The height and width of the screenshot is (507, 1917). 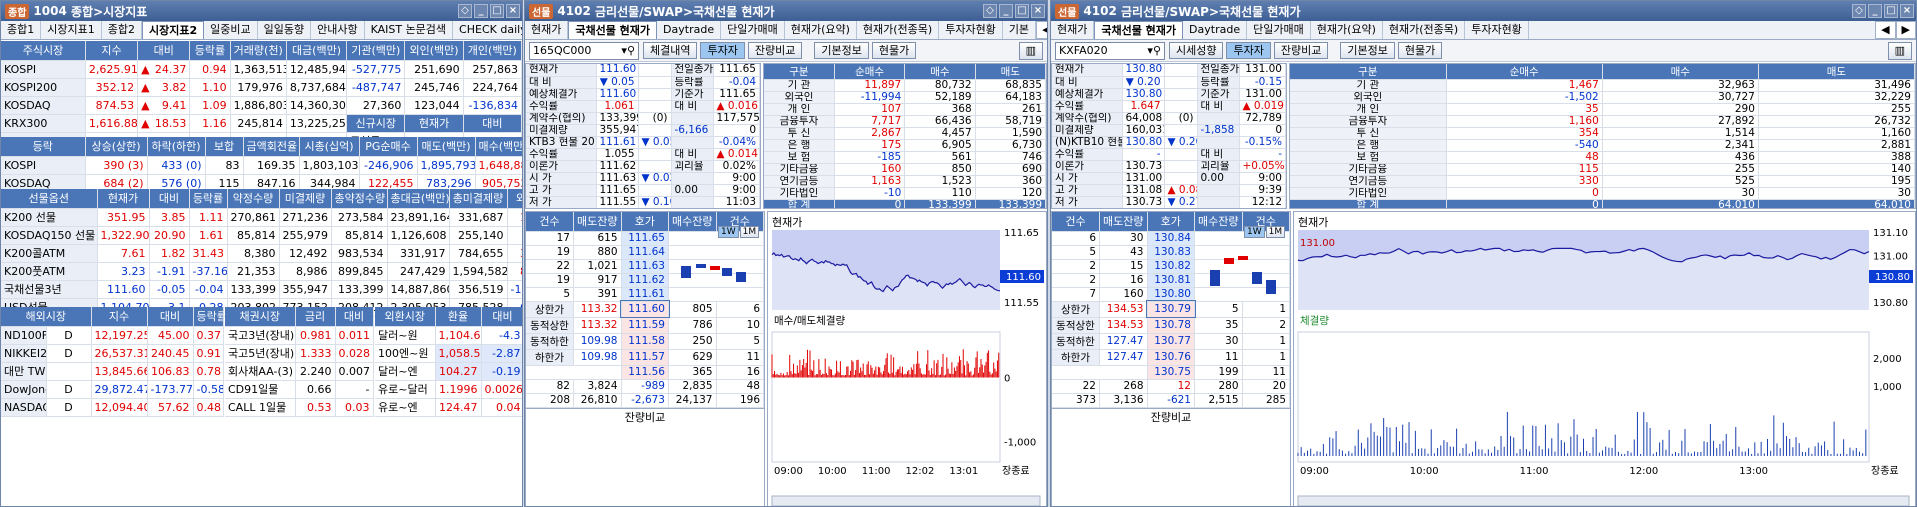 What do you see at coordinates (122, 30) in the screenshot?
I see `tab-2: 종합2` at bounding box center [122, 30].